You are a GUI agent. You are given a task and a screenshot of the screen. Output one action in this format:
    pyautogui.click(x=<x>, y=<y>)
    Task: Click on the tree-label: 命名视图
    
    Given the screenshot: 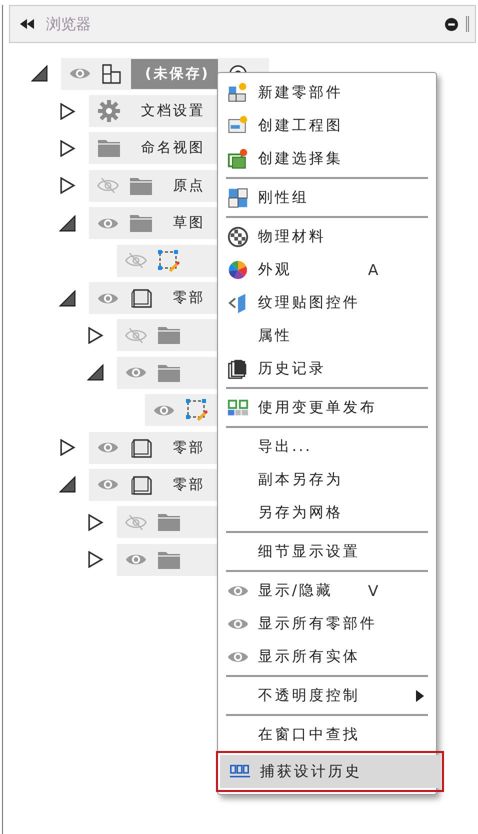 What is the action you would take?
    pyautogui.click(x=172, y=148)
    